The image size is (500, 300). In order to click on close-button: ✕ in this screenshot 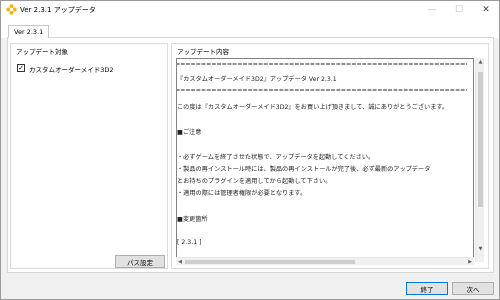, I will do `click(486, 9)`.